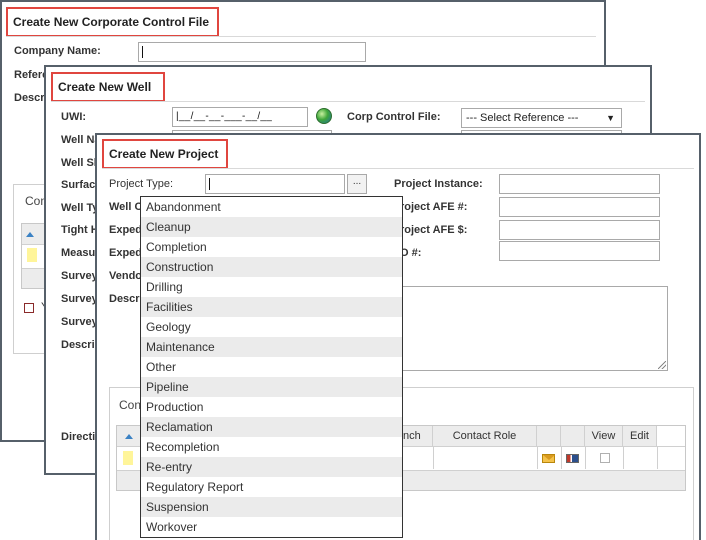 This screenshot has height=540, width=706. What do you see at coordinates (640, 436) in the screenshot?
I see `grid-header-edit: Edit` at bounding box center [640, 436].